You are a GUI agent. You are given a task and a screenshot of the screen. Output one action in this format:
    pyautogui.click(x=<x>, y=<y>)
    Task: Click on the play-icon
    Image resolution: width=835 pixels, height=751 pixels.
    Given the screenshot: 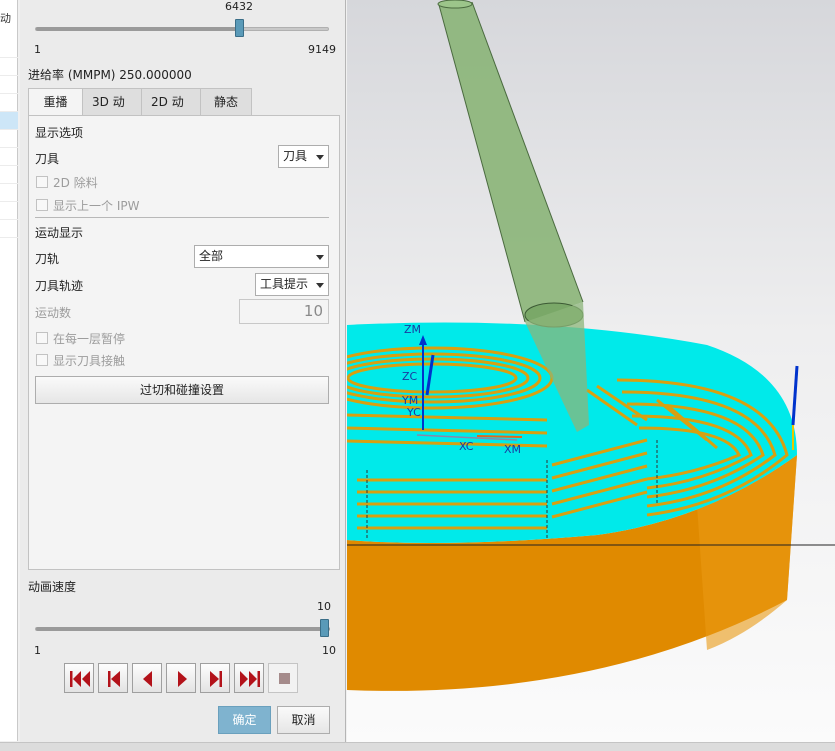 What is the action you would take?
    pyautogui.click(x=182, y=679)
    